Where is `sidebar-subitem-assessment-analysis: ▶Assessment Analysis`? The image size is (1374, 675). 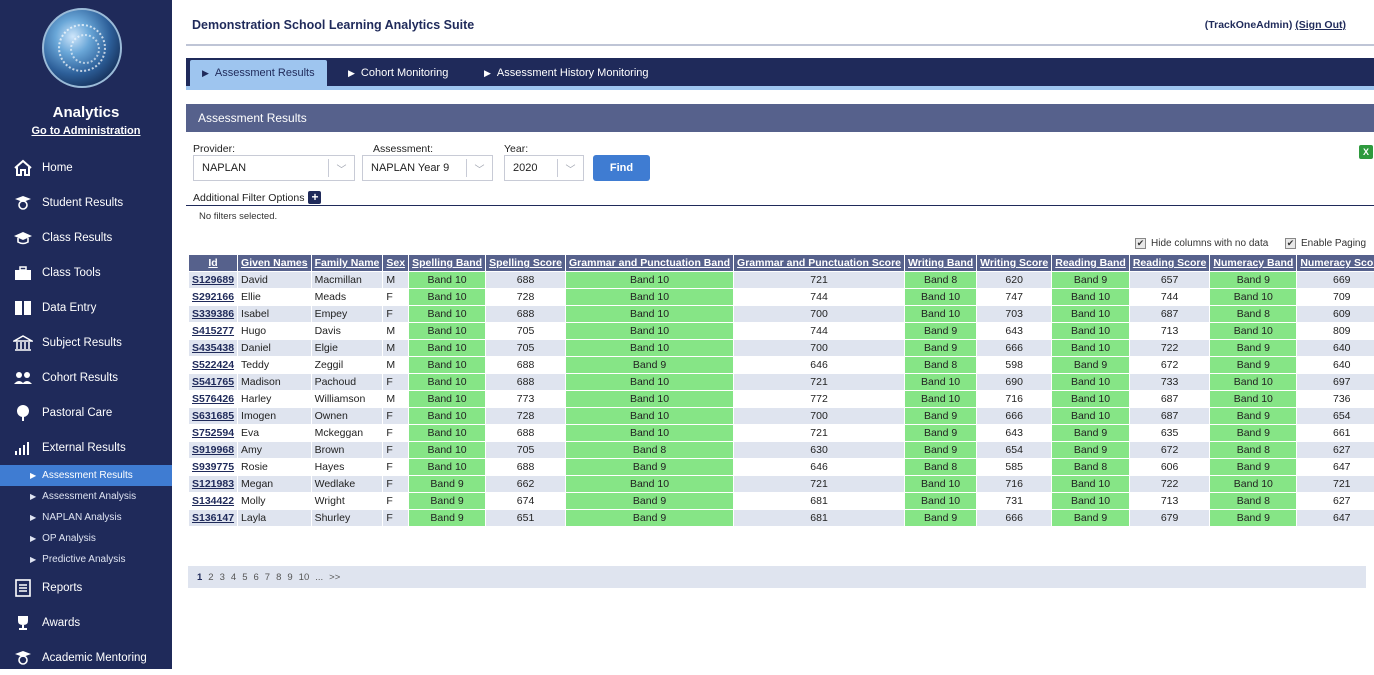 sidebar-subitem-assessment-analysis: ▶Assessment Analysis is located at coordinates (86, 496).